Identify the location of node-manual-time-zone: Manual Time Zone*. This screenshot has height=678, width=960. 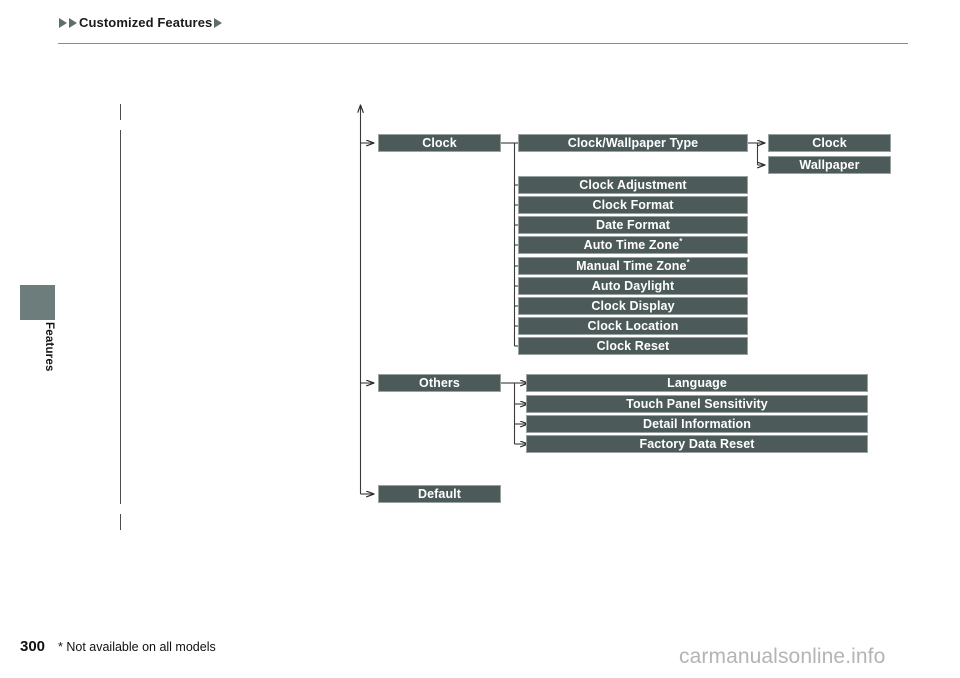
(633, 266).